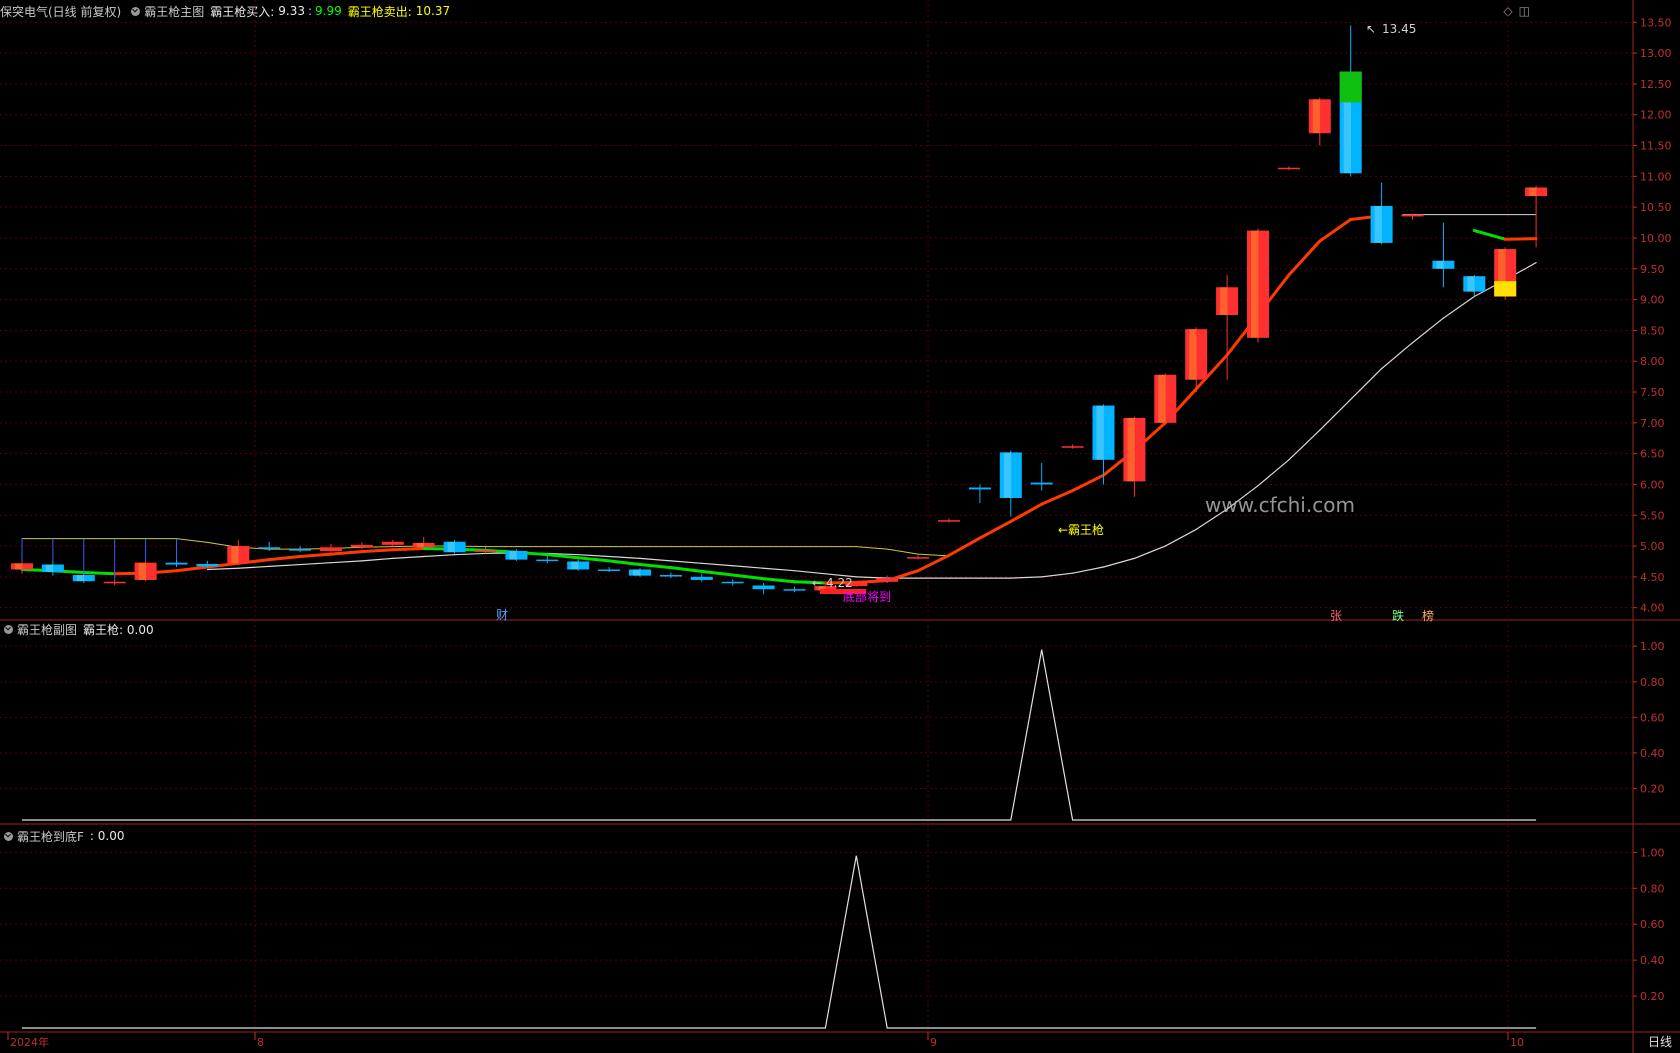 This screenshot has width=1680, height=1053. I want to click on price-tick-label: 11.50, so click(1656, 146).